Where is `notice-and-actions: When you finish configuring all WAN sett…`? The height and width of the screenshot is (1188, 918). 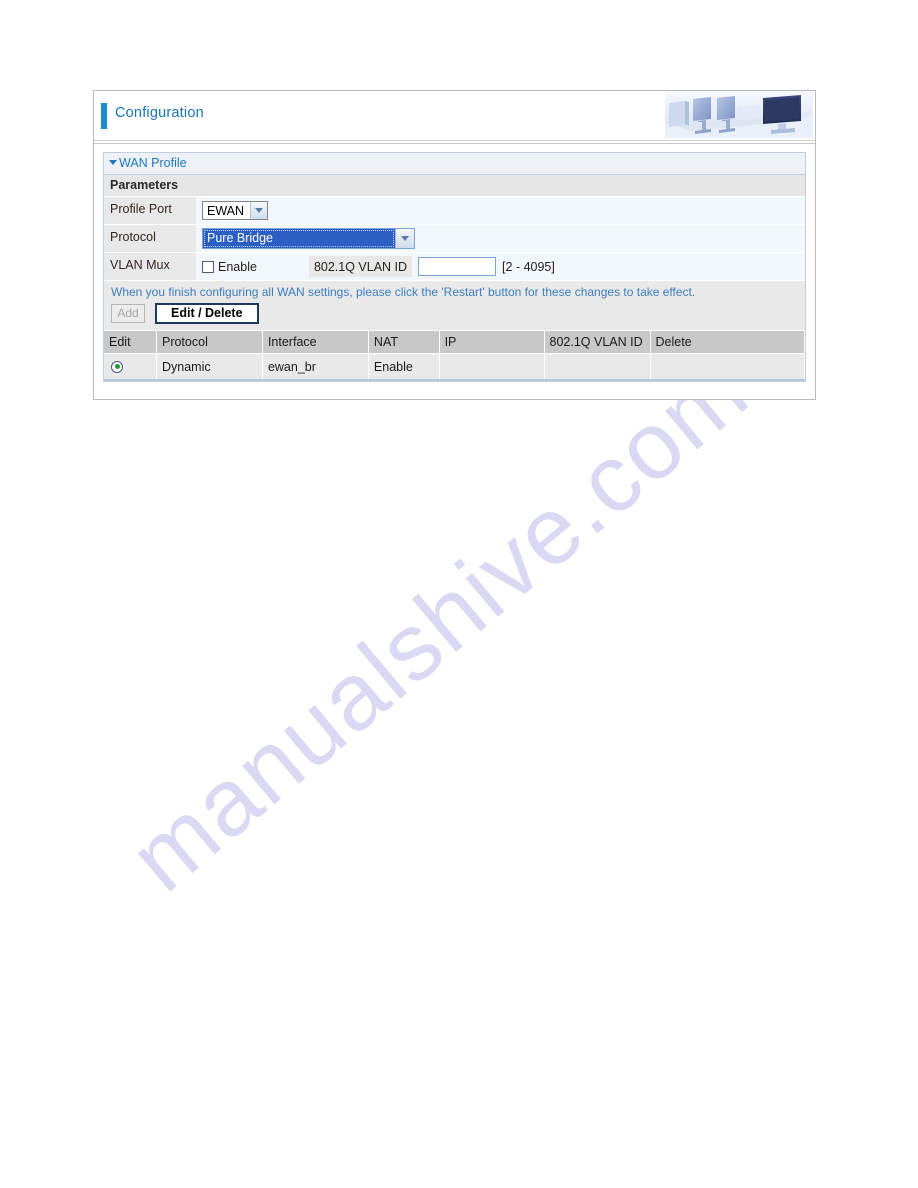 notice-and-actions: When you finish configuring all WAN sett… is located at coordinates (454, 306).